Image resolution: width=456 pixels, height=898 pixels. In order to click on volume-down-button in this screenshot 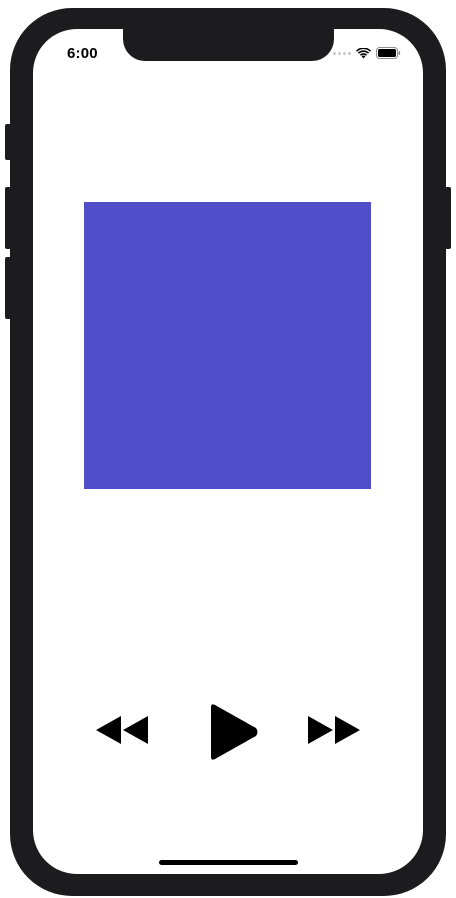, I will do `click(8, 288)`.